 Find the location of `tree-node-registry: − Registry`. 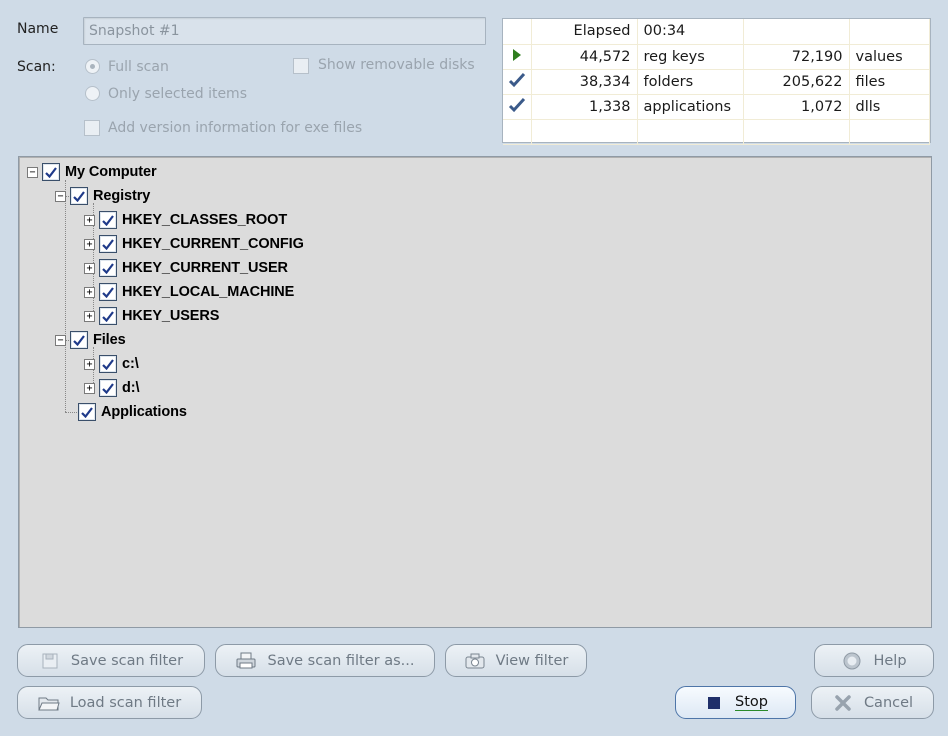

tree-node-registry: − Registry is located at coordinates (102, 196).